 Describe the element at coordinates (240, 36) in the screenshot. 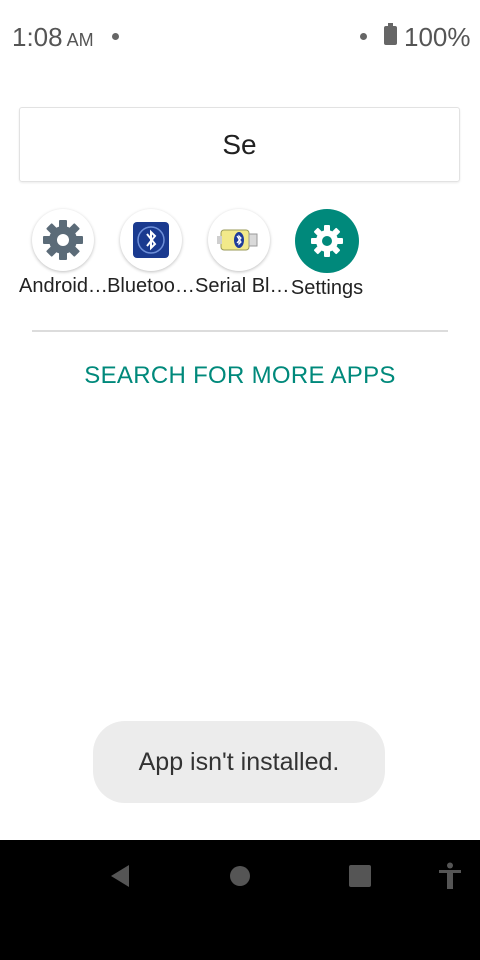

I see `status-bar: 1:08 AM 100%` at that location.